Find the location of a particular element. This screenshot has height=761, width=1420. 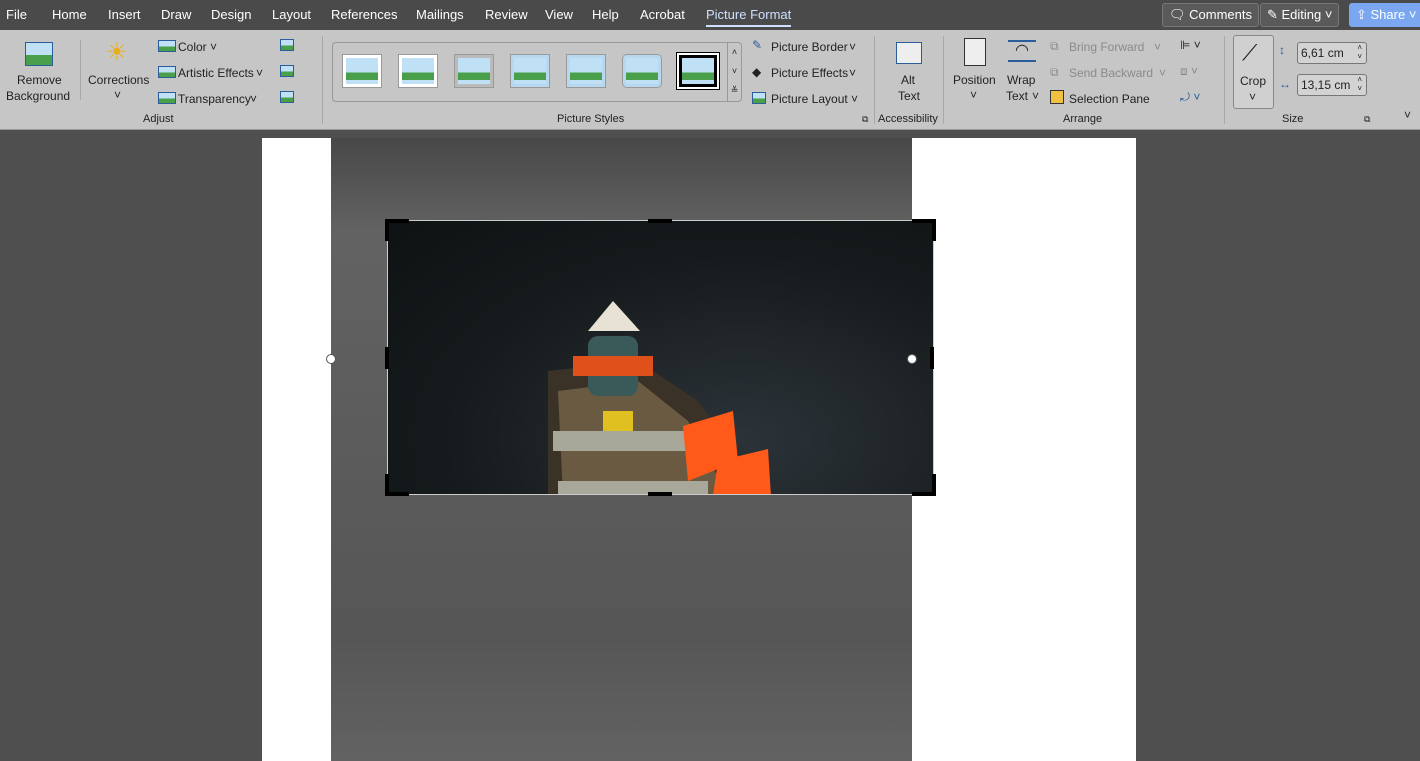

reset-picture-icon is located at coordinates (287, 97).